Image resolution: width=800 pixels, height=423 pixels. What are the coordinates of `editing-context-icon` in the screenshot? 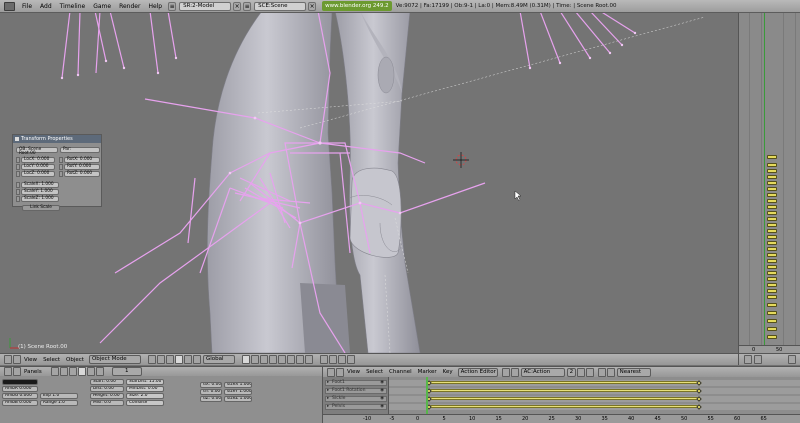 It's located at (72, 371).